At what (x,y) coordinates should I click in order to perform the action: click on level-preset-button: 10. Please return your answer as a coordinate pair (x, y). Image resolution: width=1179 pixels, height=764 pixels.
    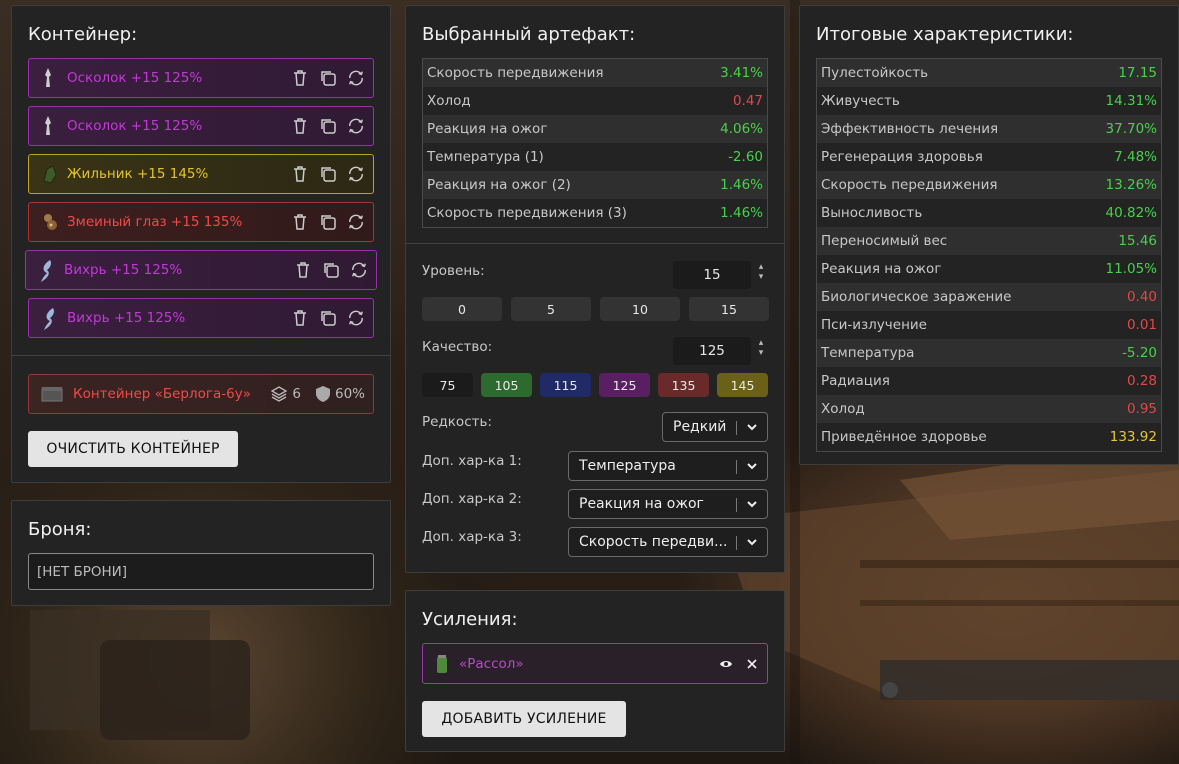
    Looking at the image, I should click on (640, 309).